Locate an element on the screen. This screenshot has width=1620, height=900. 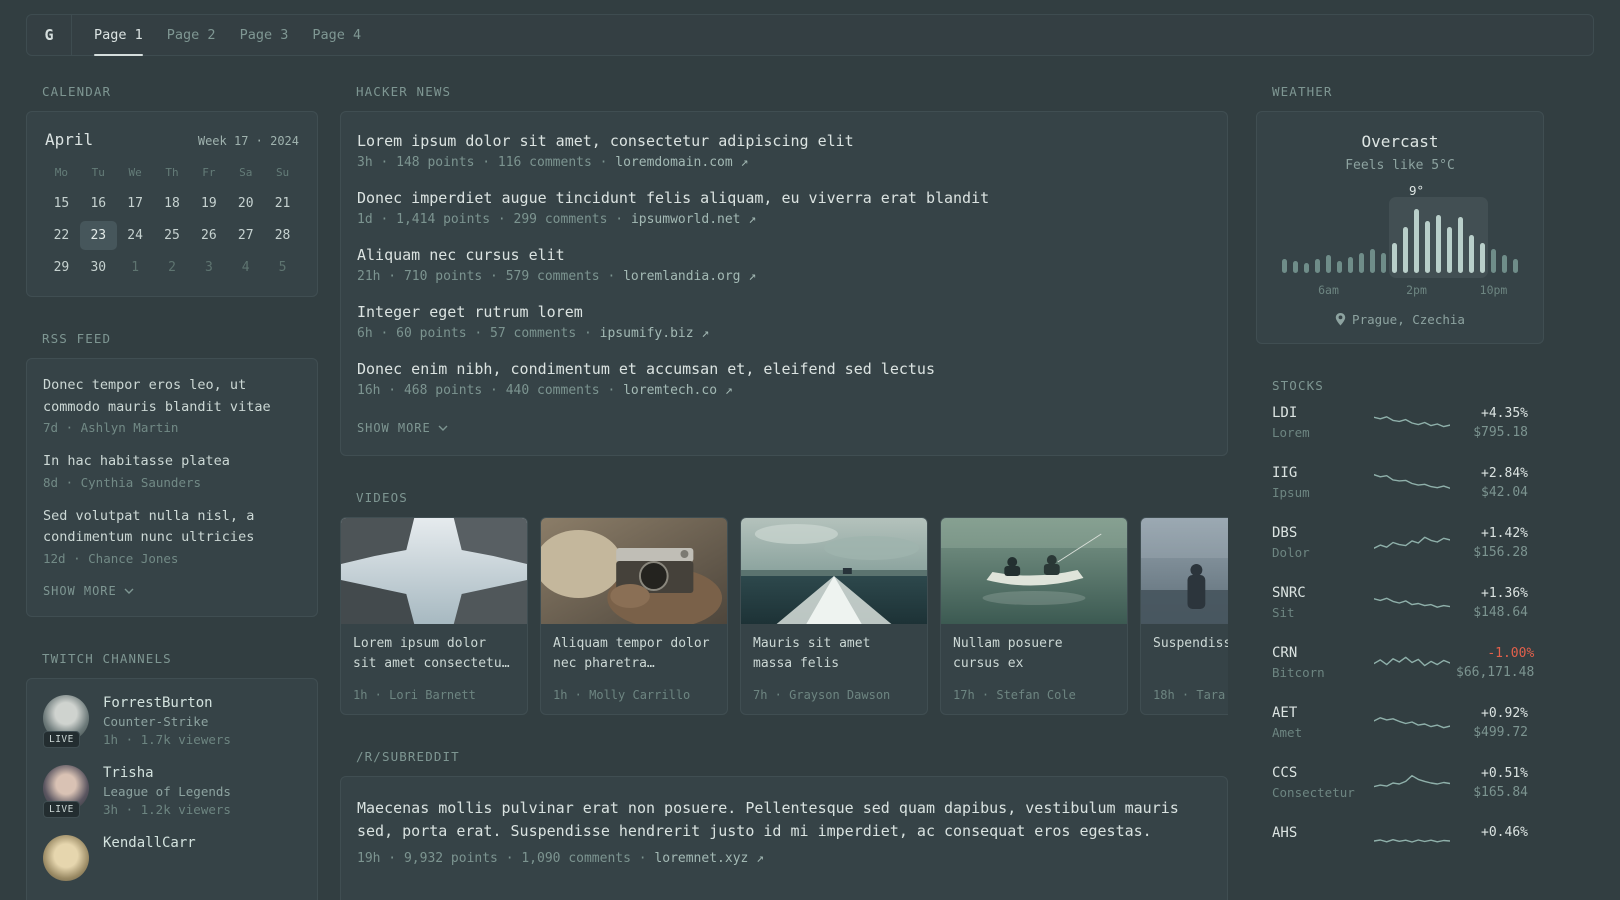
tab-page-3: Page 3 is located at coordinates (264, 35).